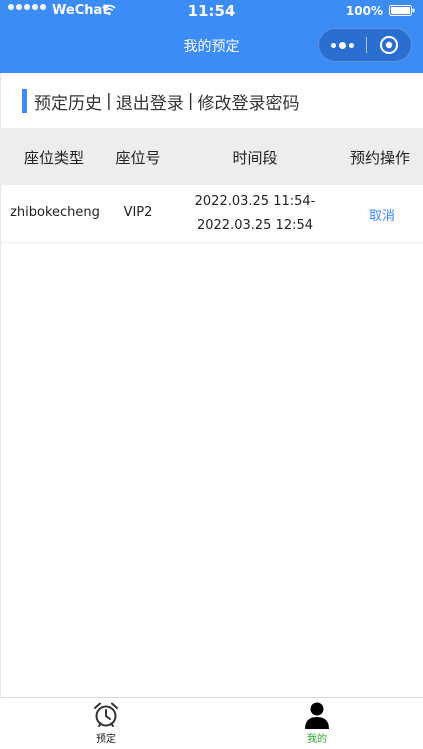 The width and height of the screenshot is (423, 749). What do you see at coordinates (342, 45) in the screenshot?
I see `more-options-button` at bounding box center [342, 45].